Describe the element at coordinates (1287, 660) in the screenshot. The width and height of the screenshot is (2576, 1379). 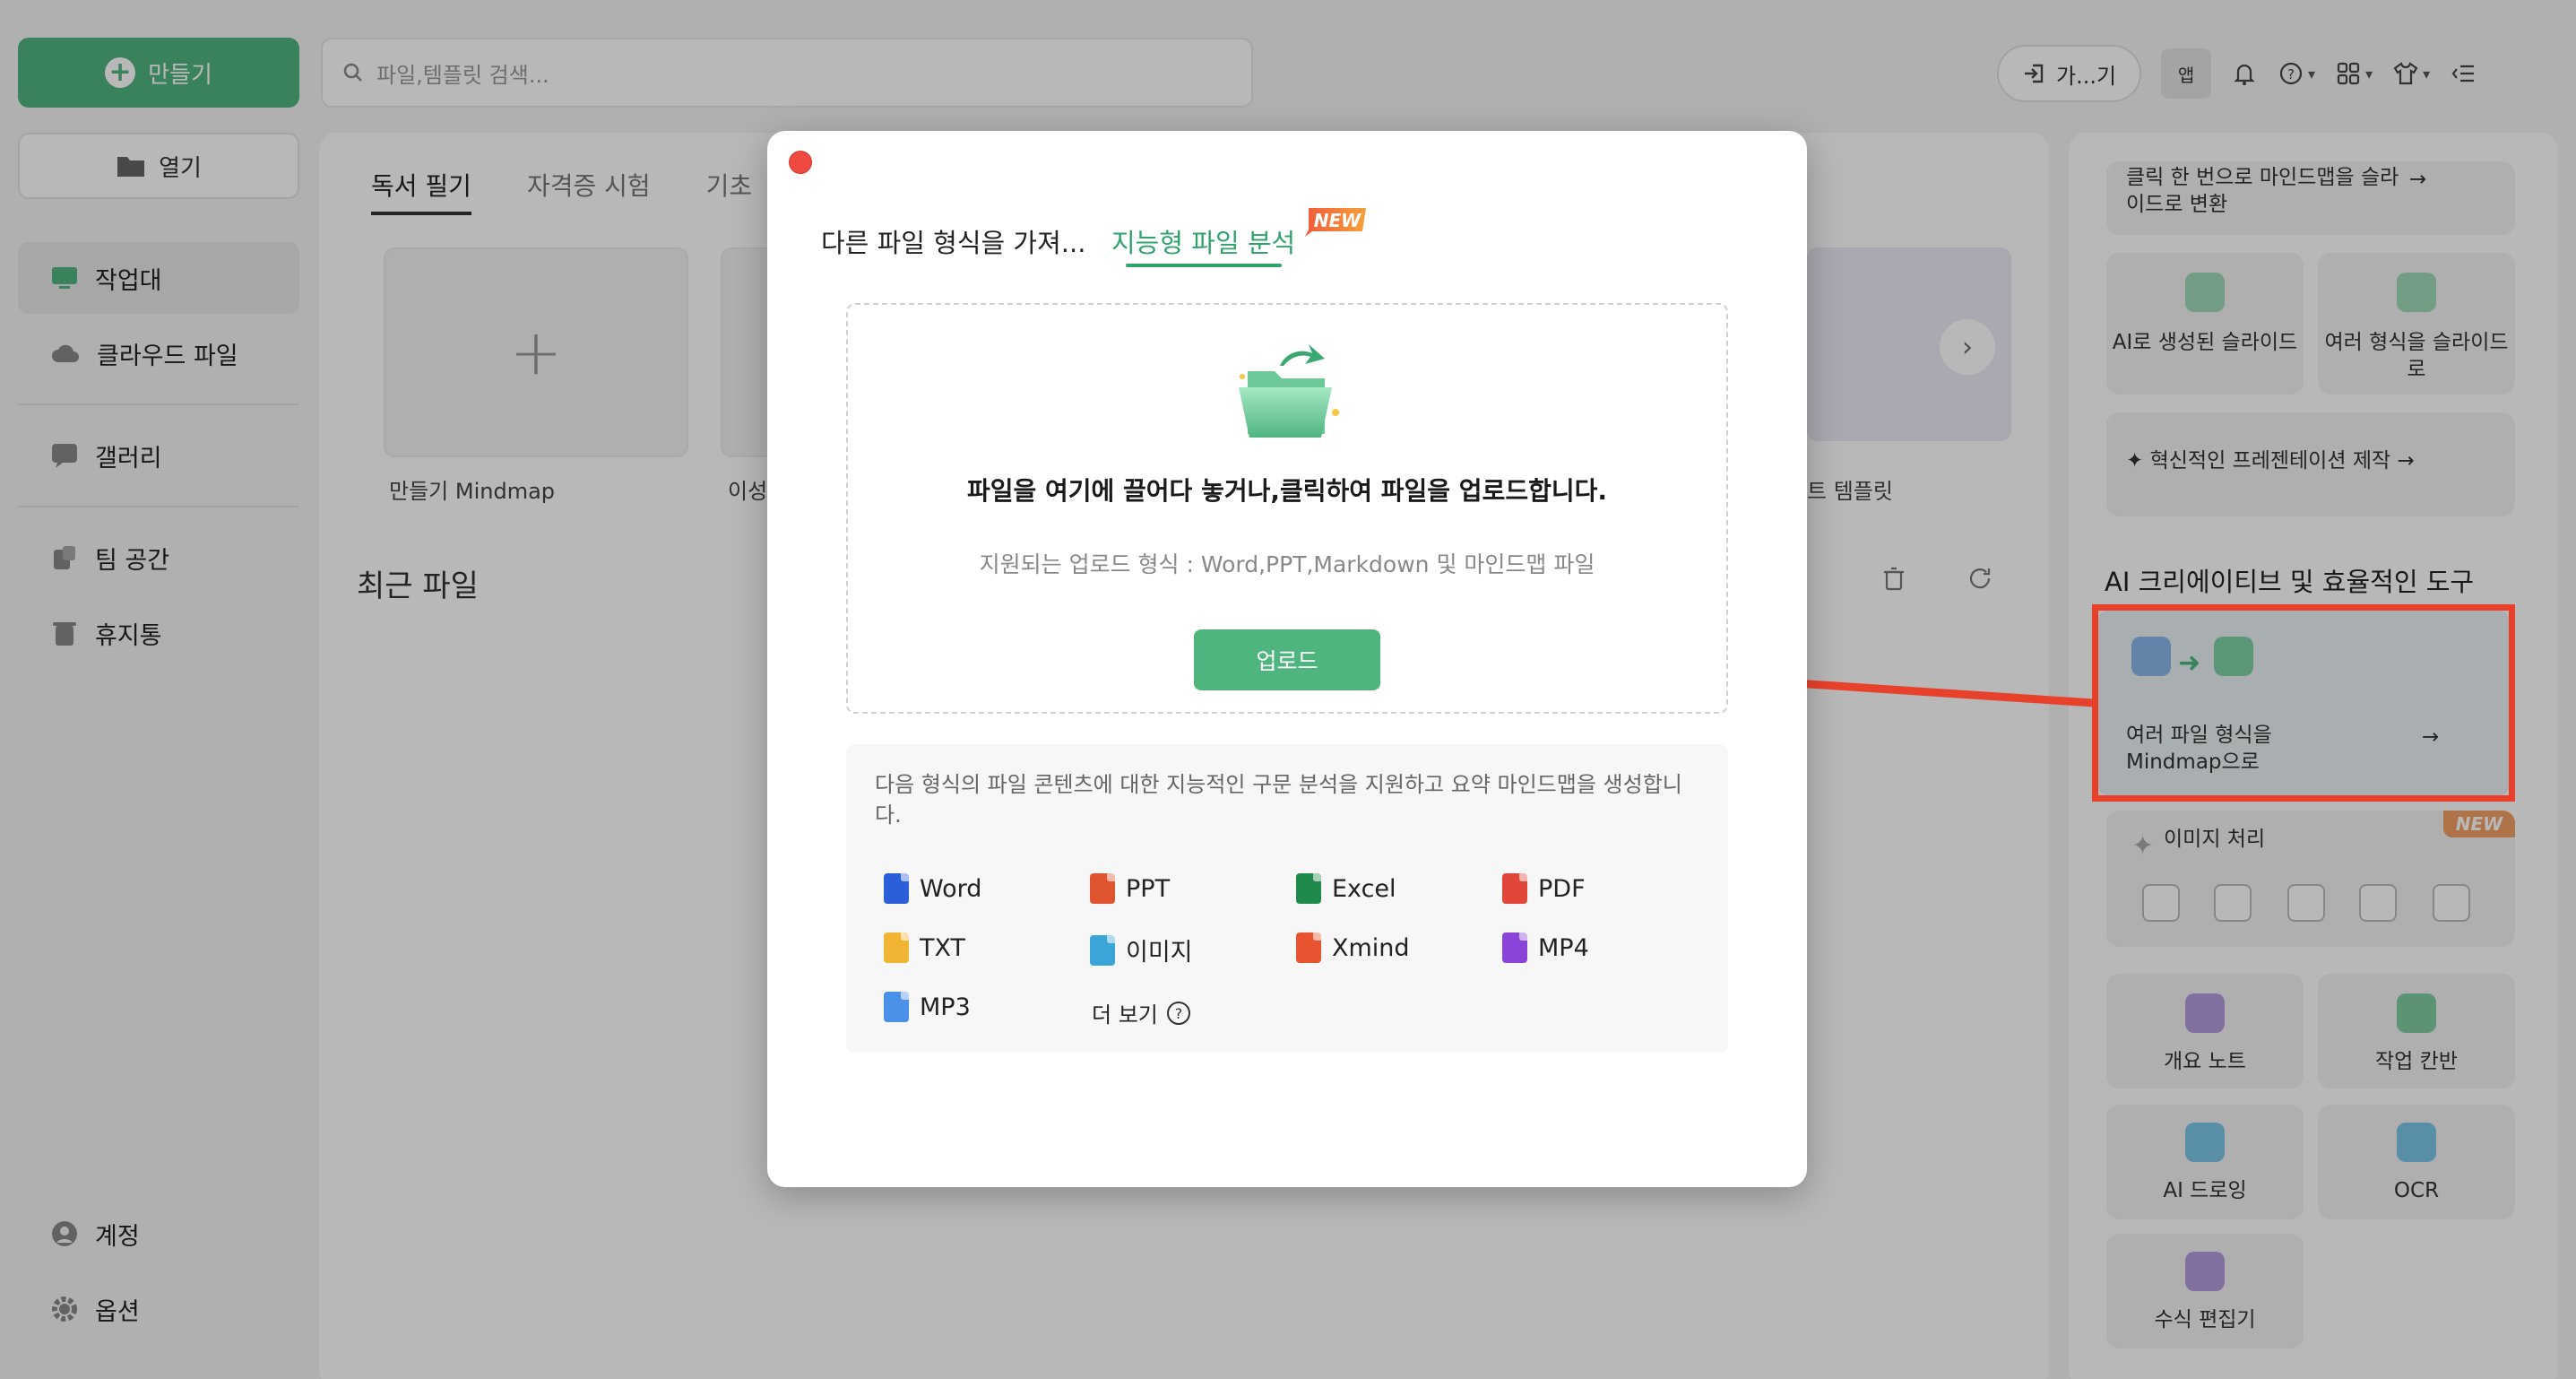
I see `upload-button: 업로드` at that location.